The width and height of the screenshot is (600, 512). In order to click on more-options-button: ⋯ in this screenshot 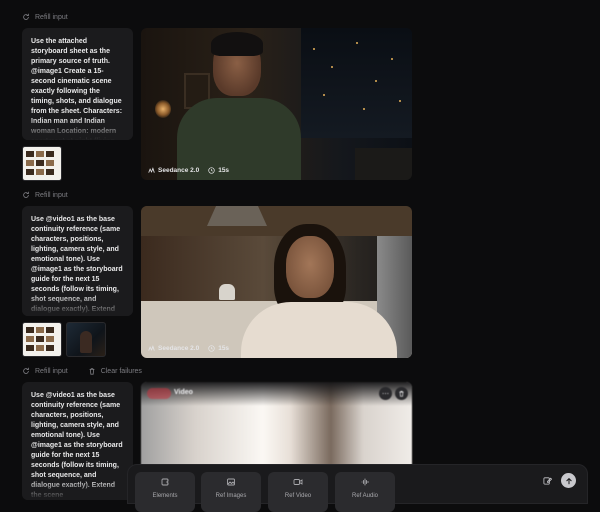, I will do `click(385, 393)`.